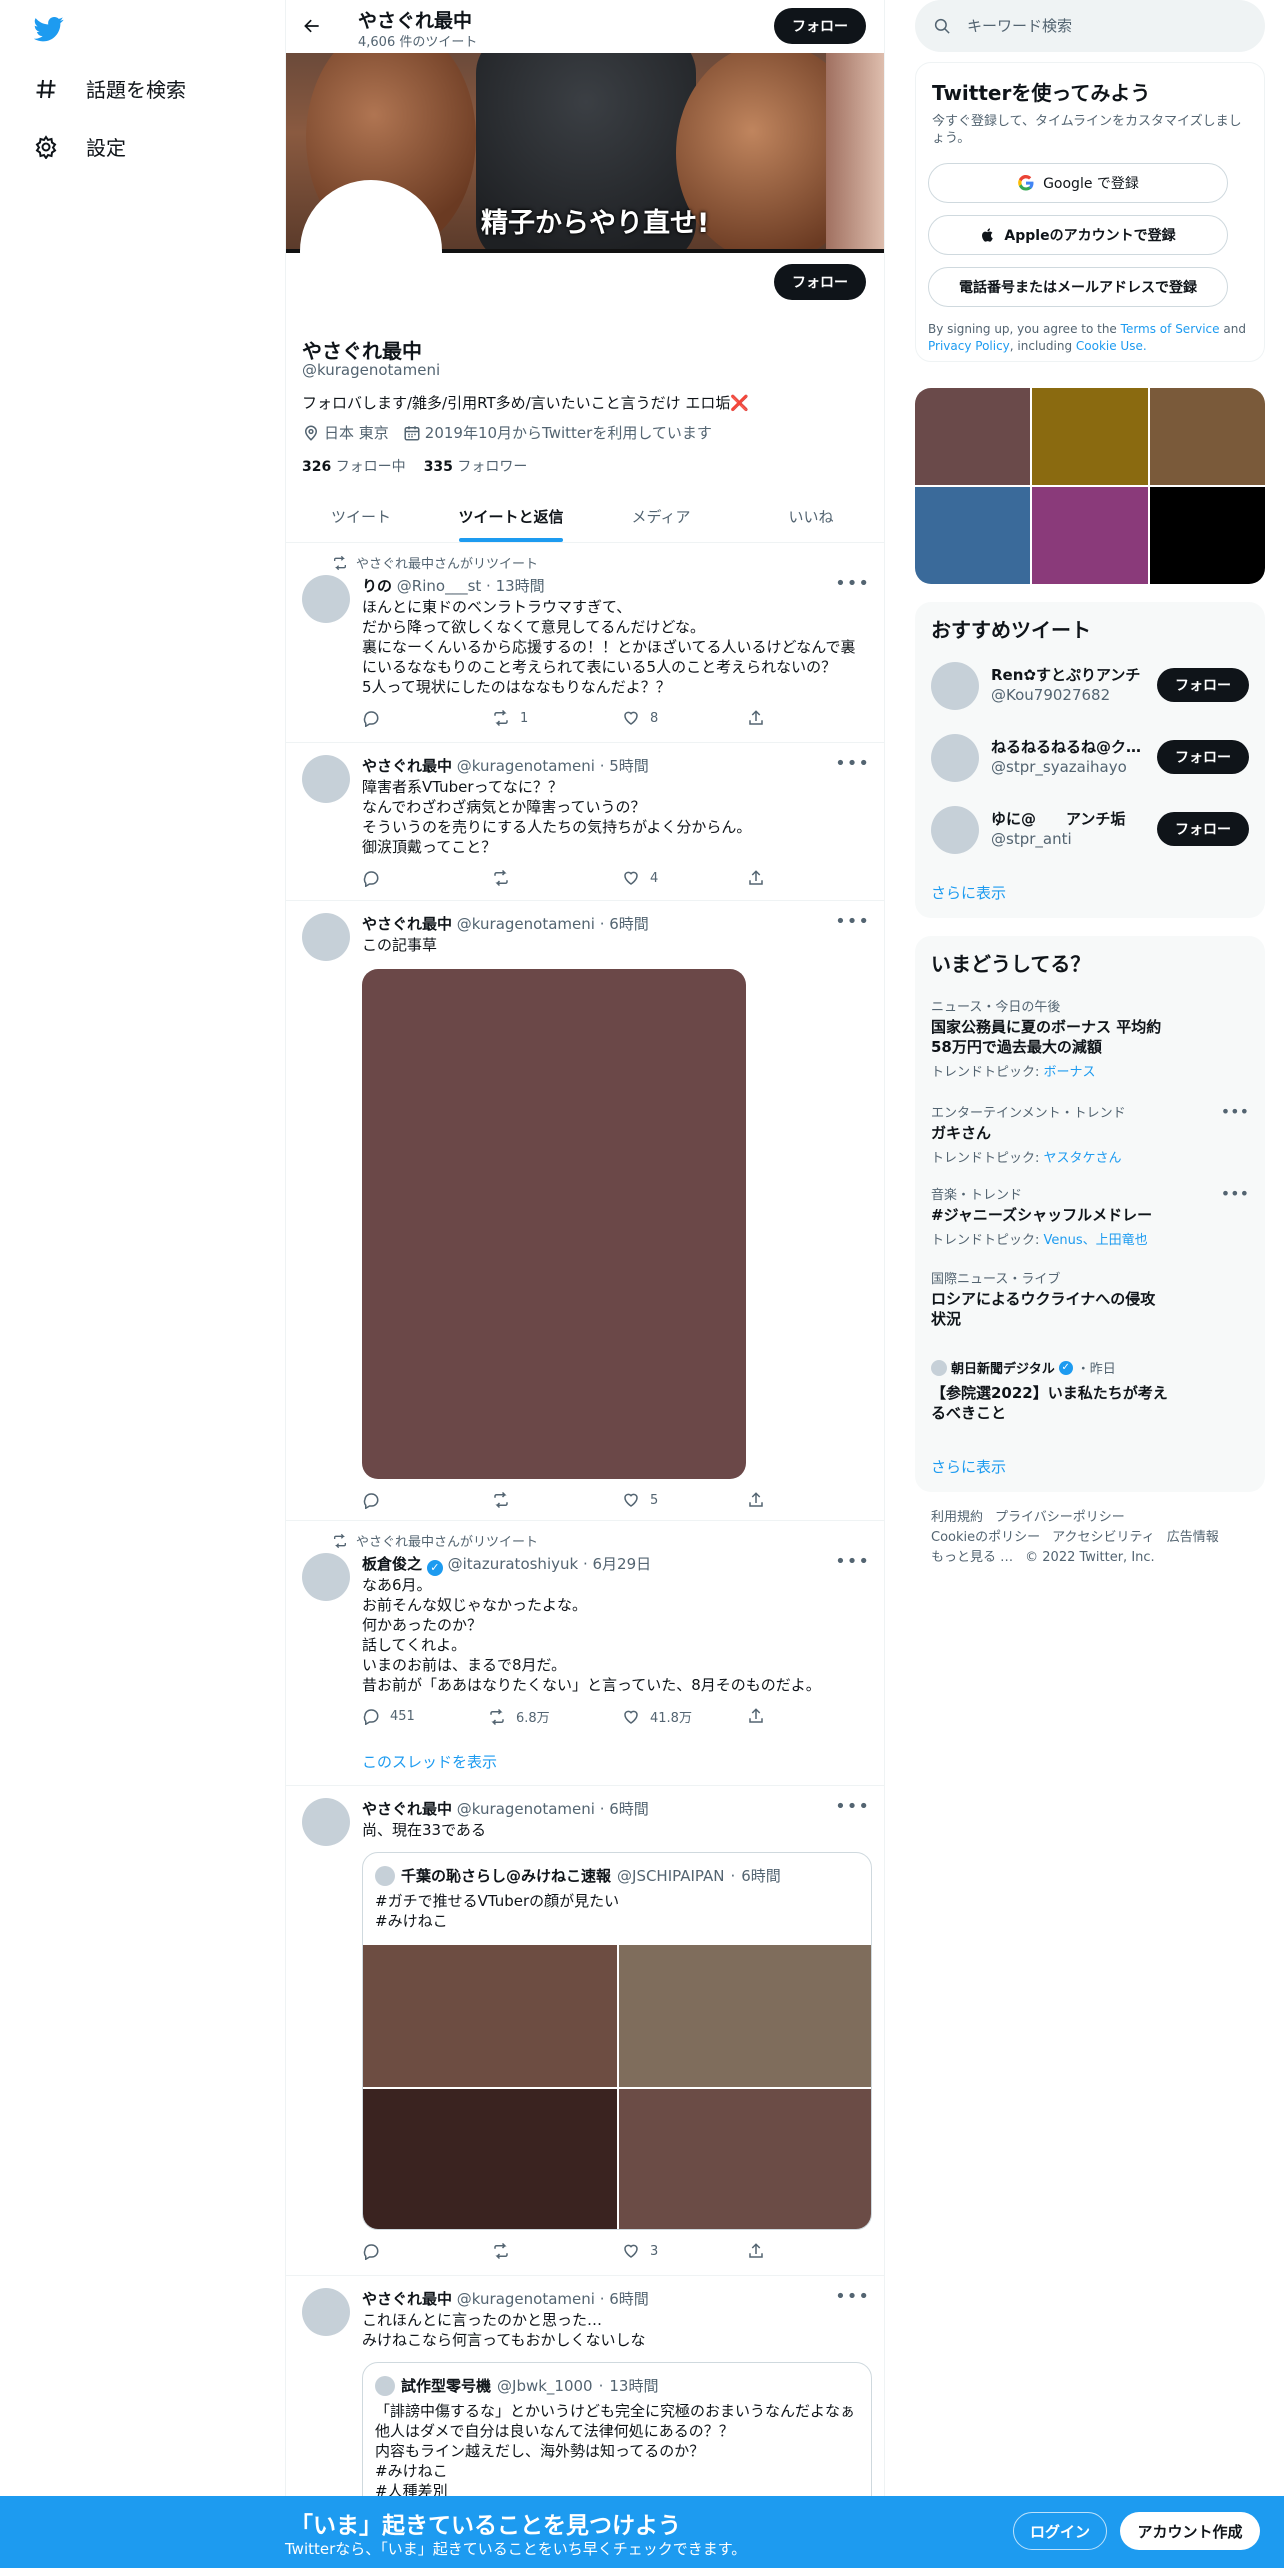 The height and width of the screenshot is (2568, 1284). What do you see at coordinates (820, 26) in the screenshot?
I see `header-follow-button: フォロー` at bounding box center [820, 26].